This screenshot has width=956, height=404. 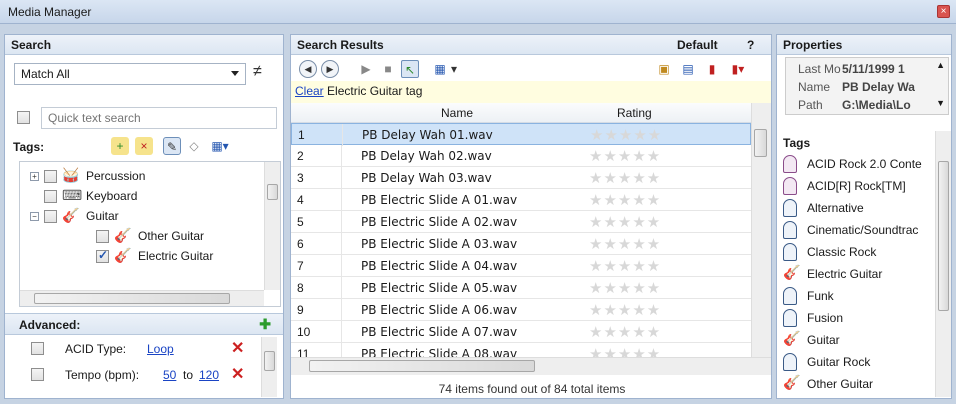 What do you see at coordinates (439, 244) in the screenshot?
I see `file-name: PB Electric Slide A 03.wav` at bounding box center [439, 244].